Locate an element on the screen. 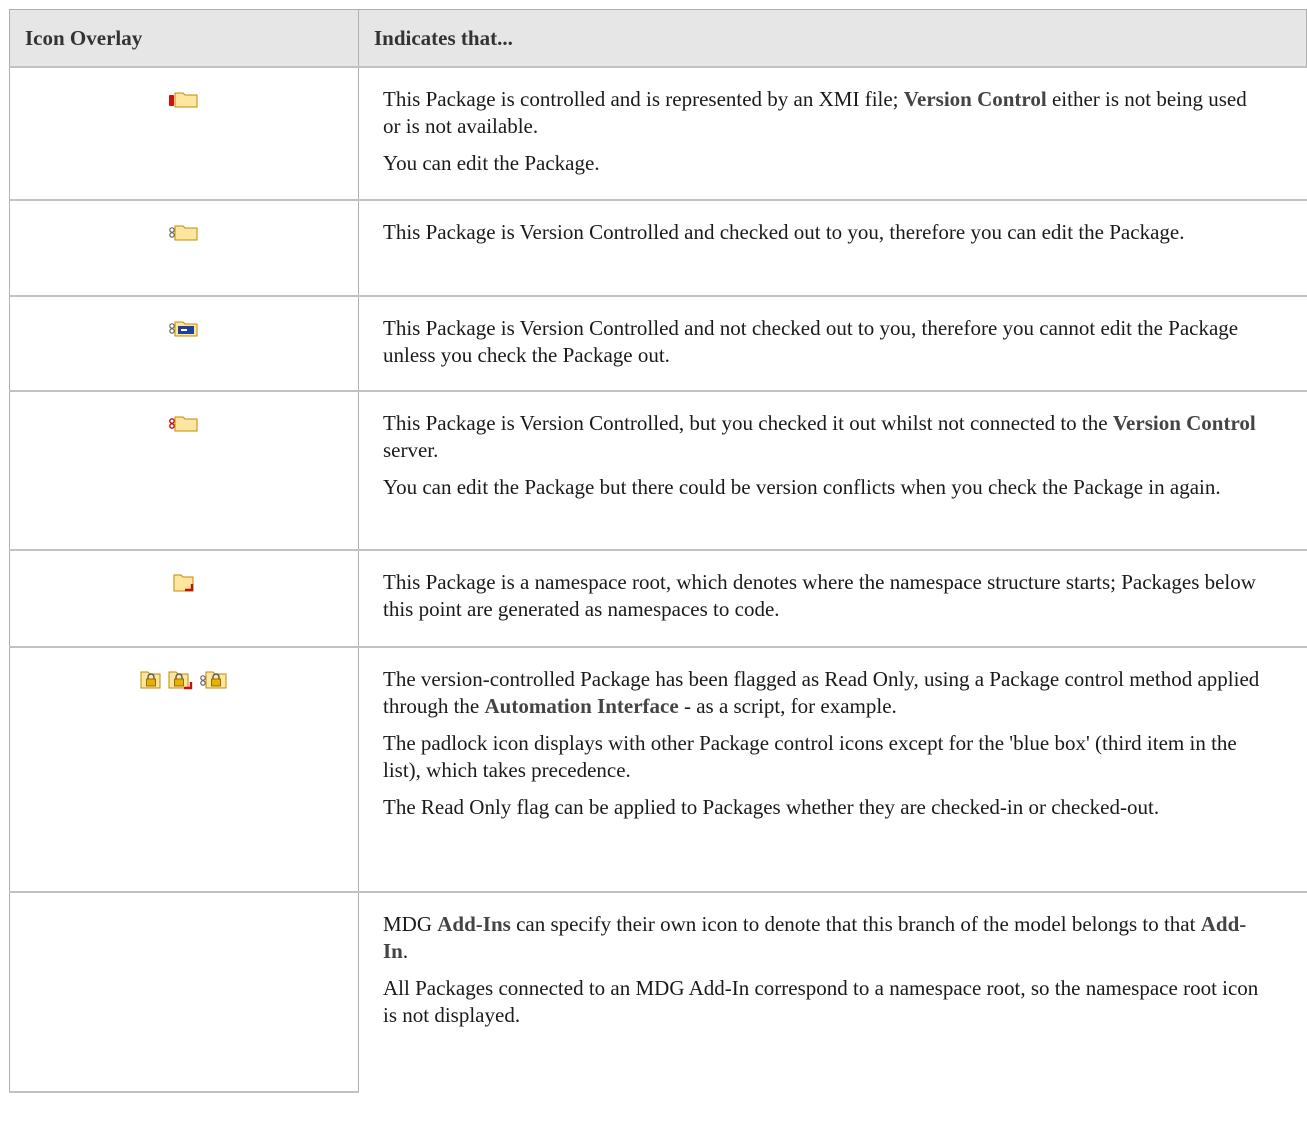 This screenshot has height=1125, width=1307. namespace-root-icon is located at coordinates (184, 583).